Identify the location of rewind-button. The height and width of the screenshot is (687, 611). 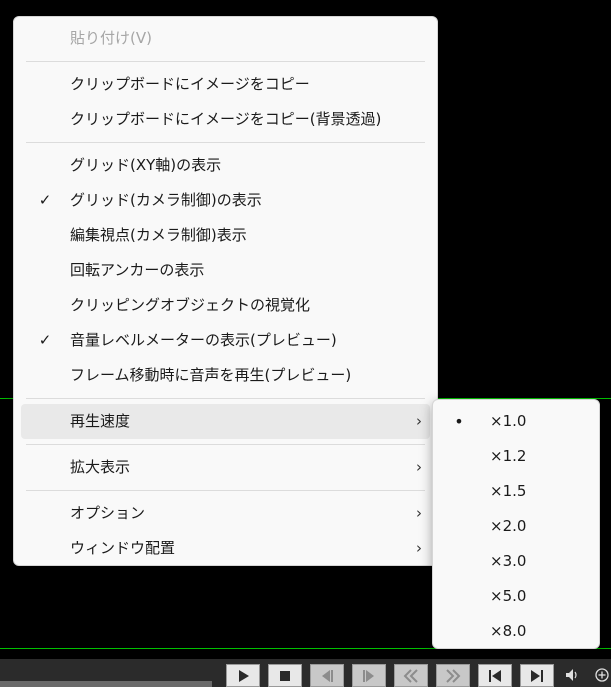
(411, 675).